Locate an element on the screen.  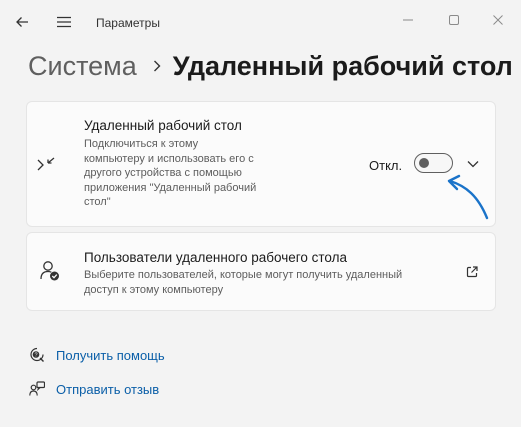
title-bar: Параметры is located at coordinates (260, 22).